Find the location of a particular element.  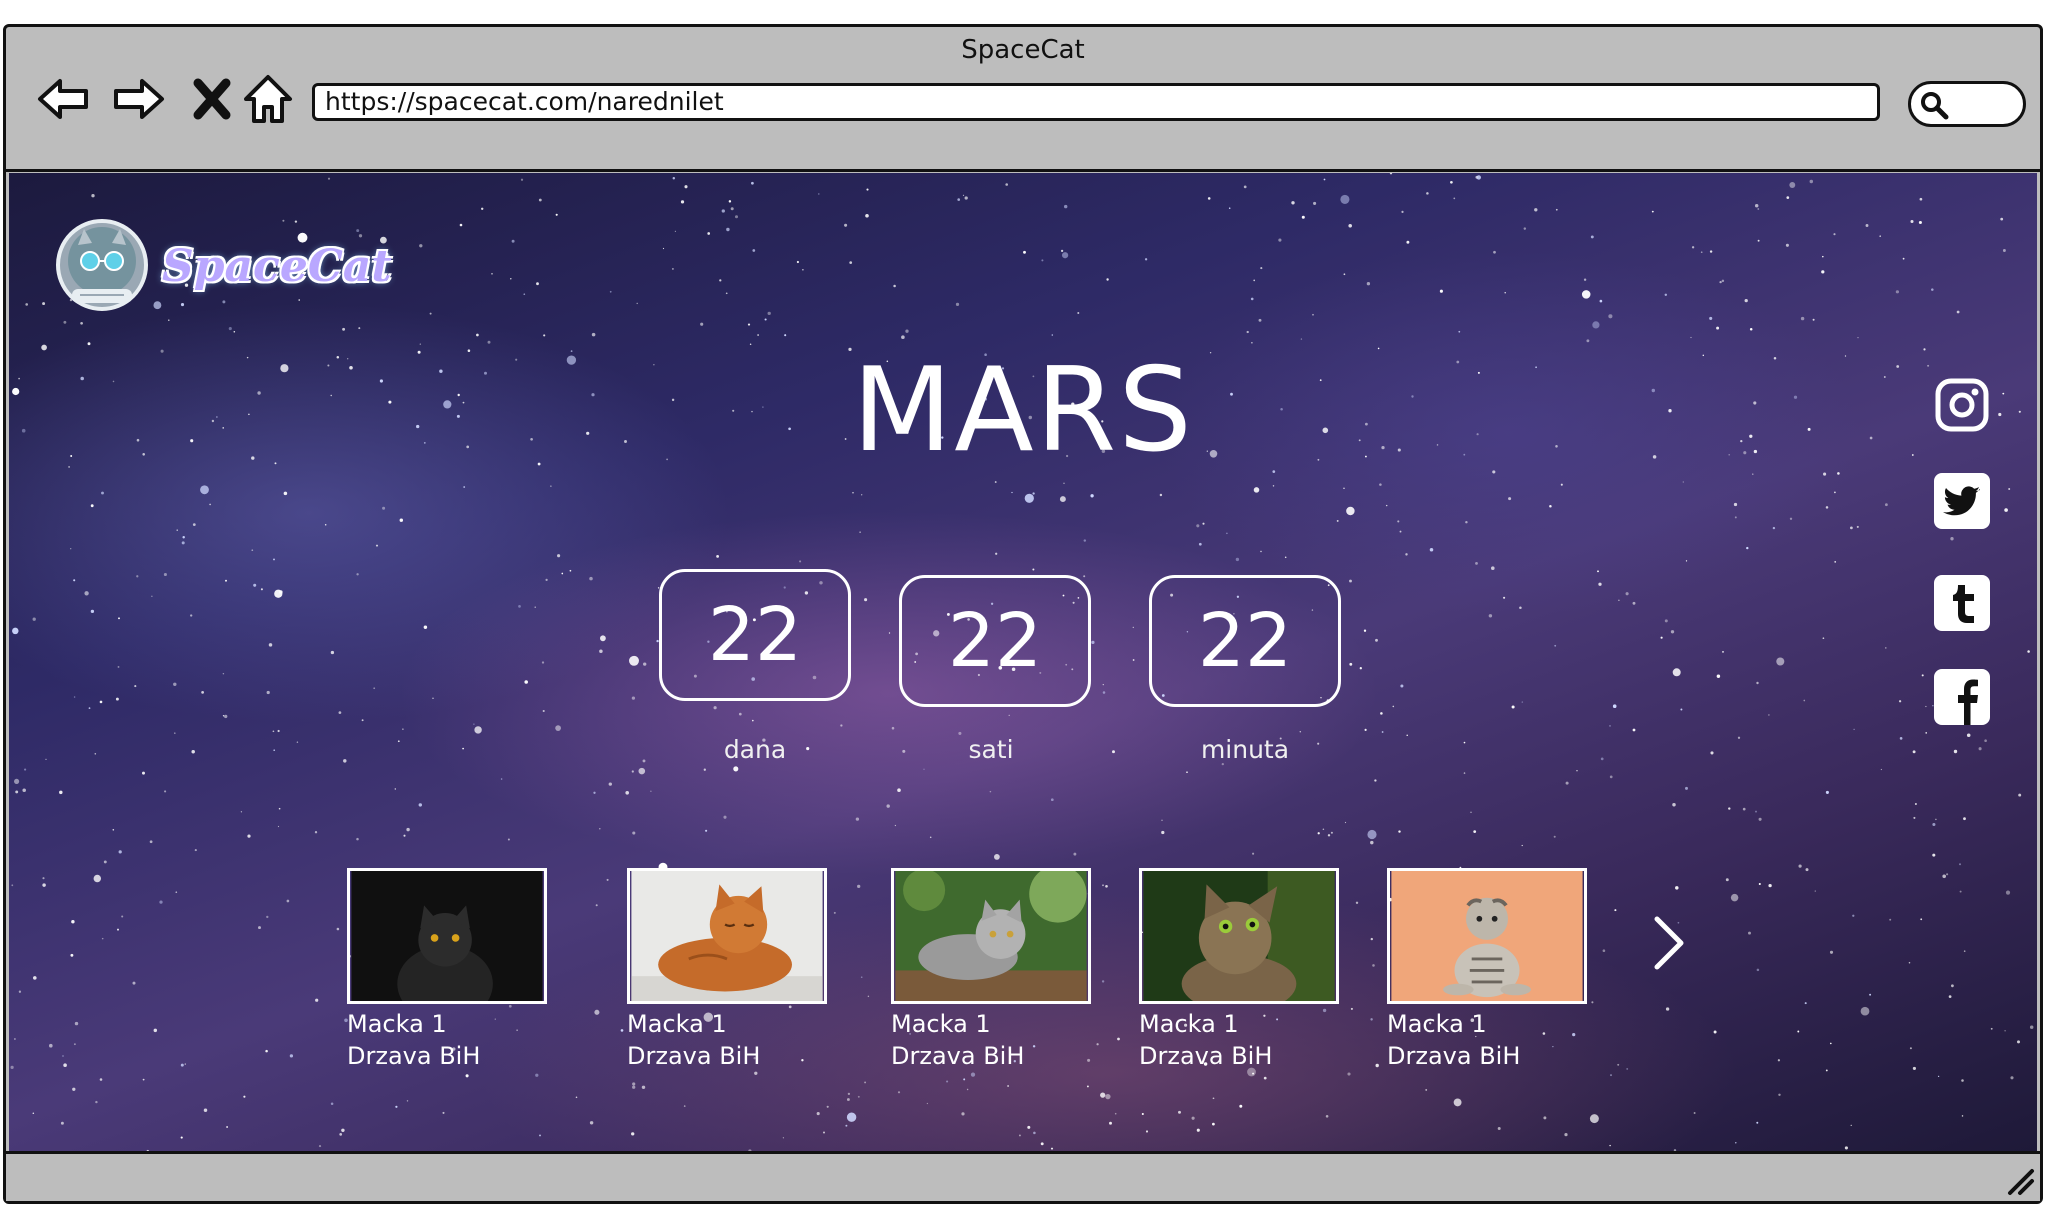

grey-tabby-cat-image is located at coordinates (991, 936).